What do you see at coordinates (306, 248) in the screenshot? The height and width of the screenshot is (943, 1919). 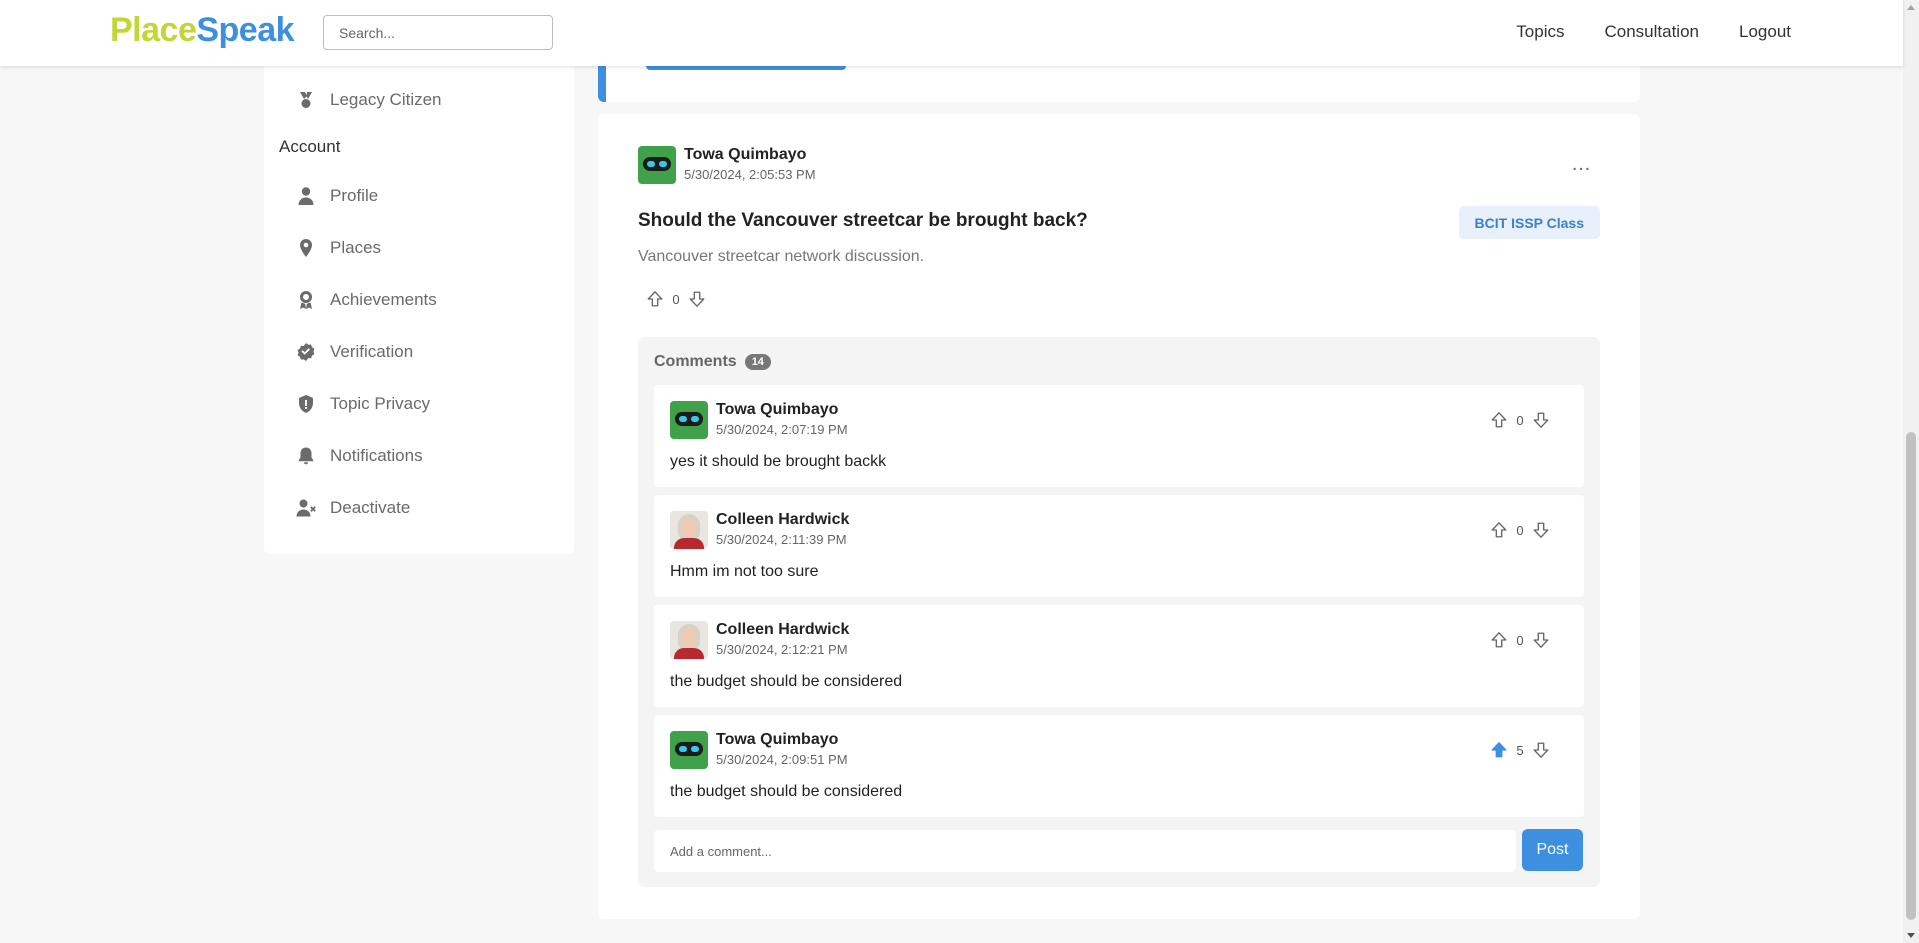 I see `map-pin-icon` at bounding box center [306, 248].